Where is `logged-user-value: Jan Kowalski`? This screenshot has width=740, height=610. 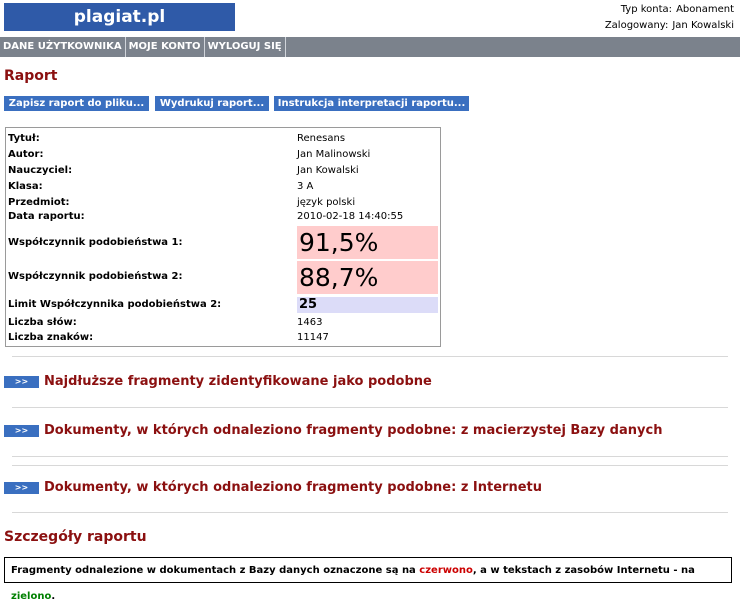 logged-user-value: Jan Kowalski is located at coordinates (703, 25).